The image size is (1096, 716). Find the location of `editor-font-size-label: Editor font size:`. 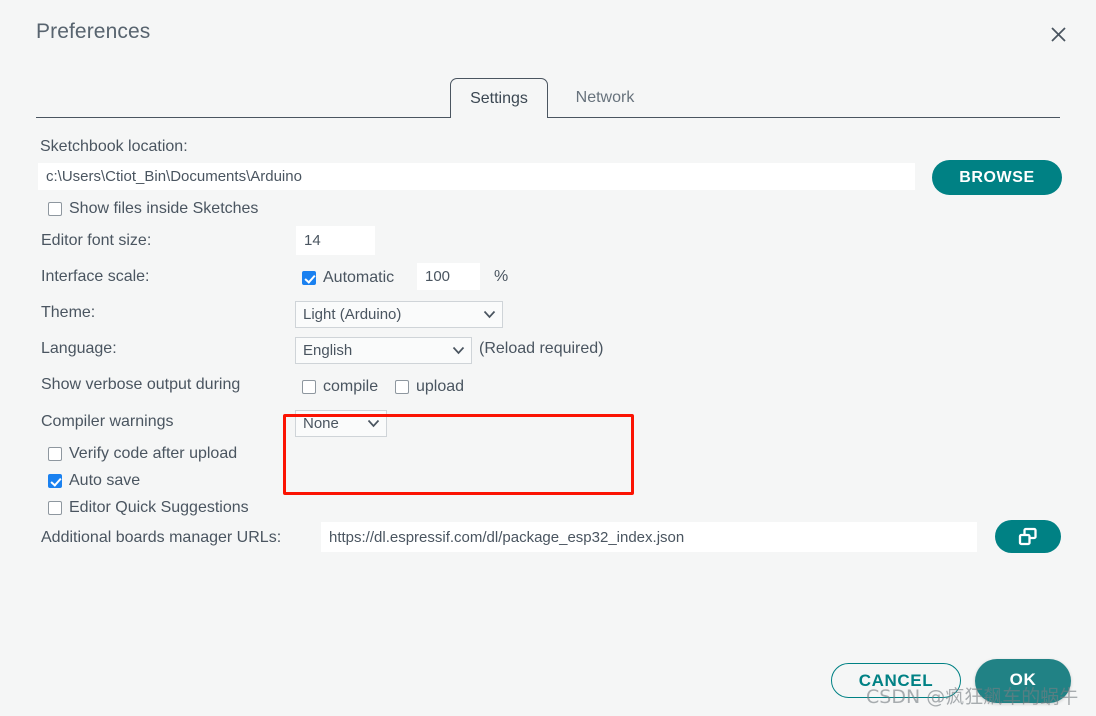

editor-font-size-label: Editor font size: is located at coordinates (96, 240).